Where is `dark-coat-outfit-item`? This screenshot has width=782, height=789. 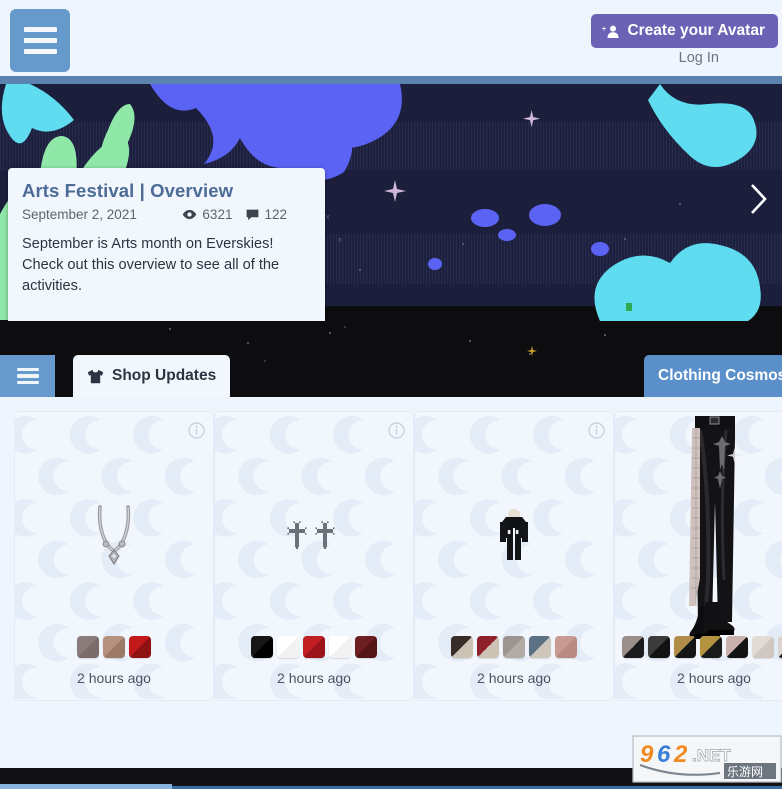 dark-coat-outfit-item is located at coordinates (514, 534).